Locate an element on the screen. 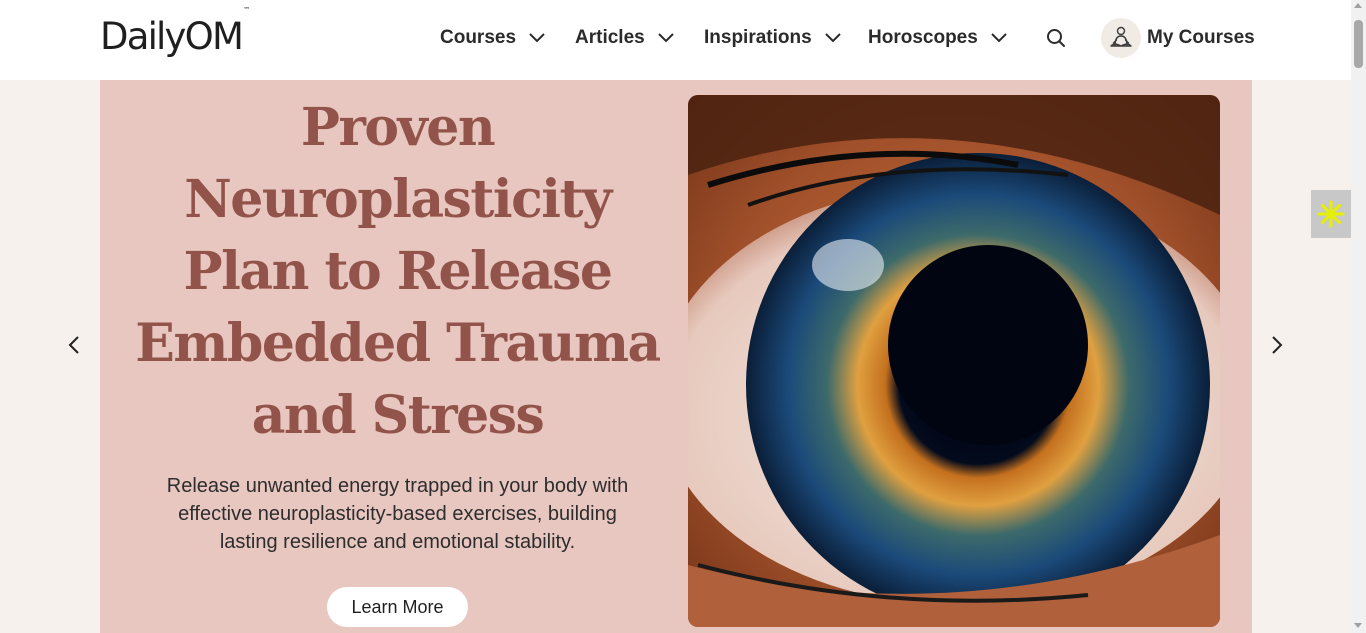 This screenshot has height=633, width=1366. hero-title-line: Embedded Trauma is located at coordinates (398, 343).